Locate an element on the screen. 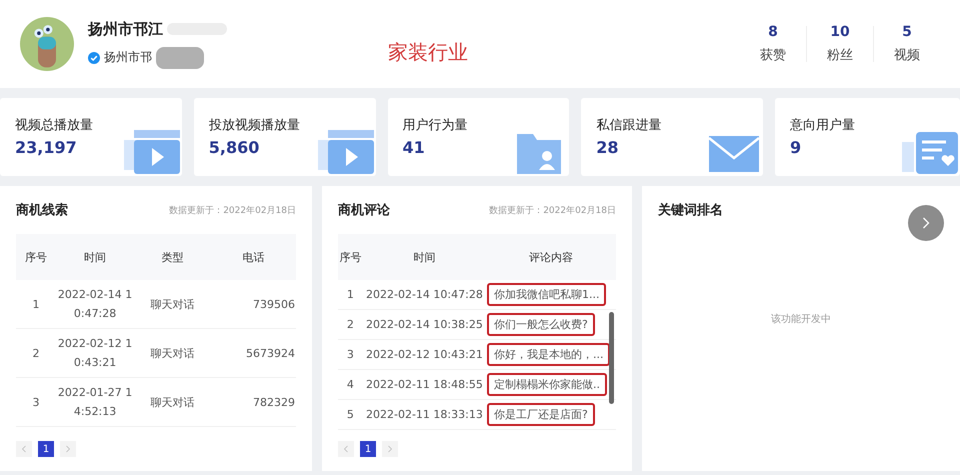 The width and height of the screenshot is (960, 475). redaction-mark is located at coordinates (180, 57).